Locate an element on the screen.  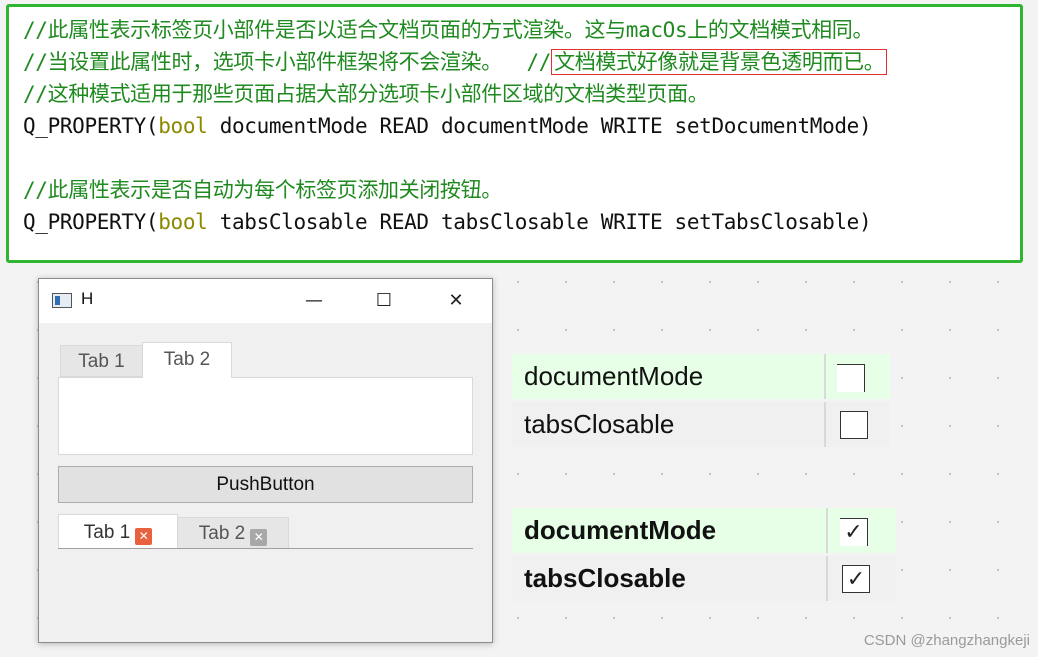
property-row: documentMode is located at coordinates (701, 376).